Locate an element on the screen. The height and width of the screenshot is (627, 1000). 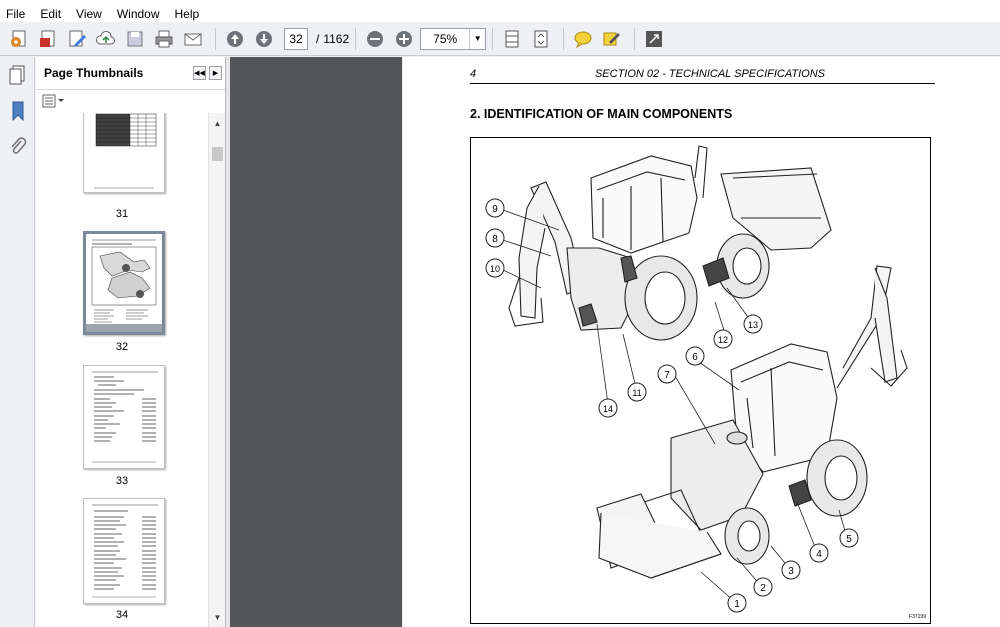
collapse-panel-button: ◀◀ is located at coordinates (199, 73).